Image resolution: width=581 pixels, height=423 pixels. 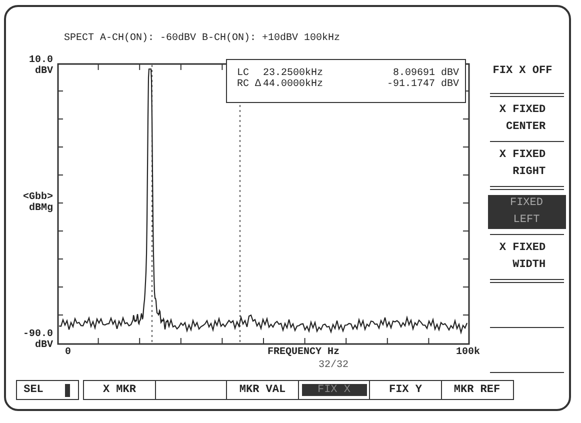 I want to click on menu-item: X FIXED RIGHT, so click(x=523, y=164).